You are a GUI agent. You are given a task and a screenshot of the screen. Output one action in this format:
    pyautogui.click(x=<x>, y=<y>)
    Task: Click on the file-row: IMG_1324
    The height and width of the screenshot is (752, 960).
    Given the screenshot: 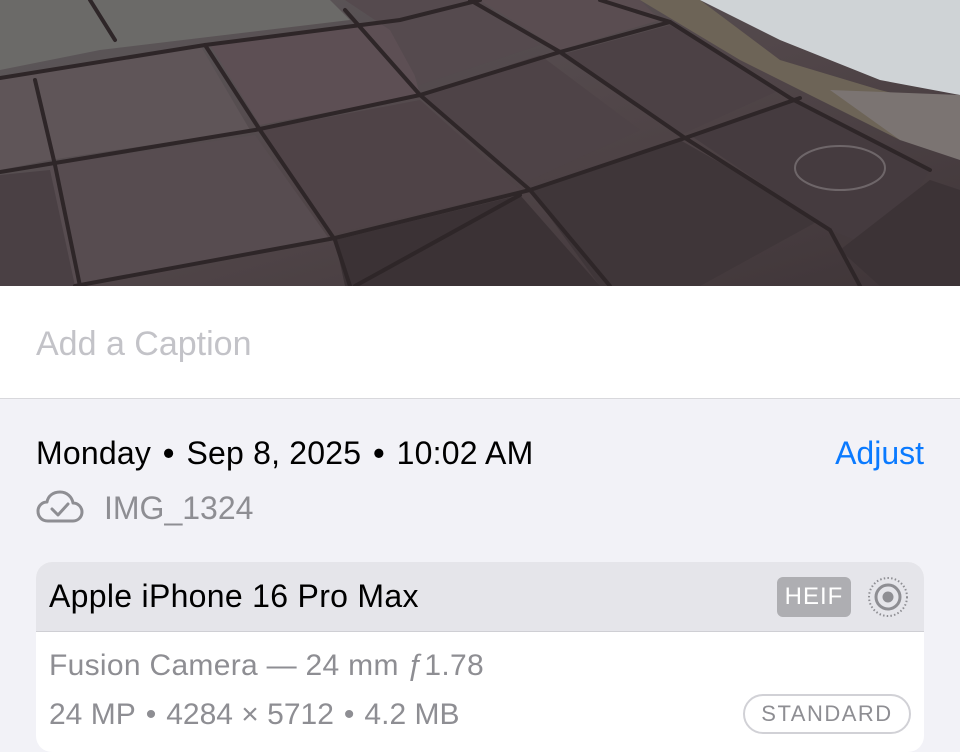 What is the action you would take?
    pyautogui.click(x=236, y=509)
    